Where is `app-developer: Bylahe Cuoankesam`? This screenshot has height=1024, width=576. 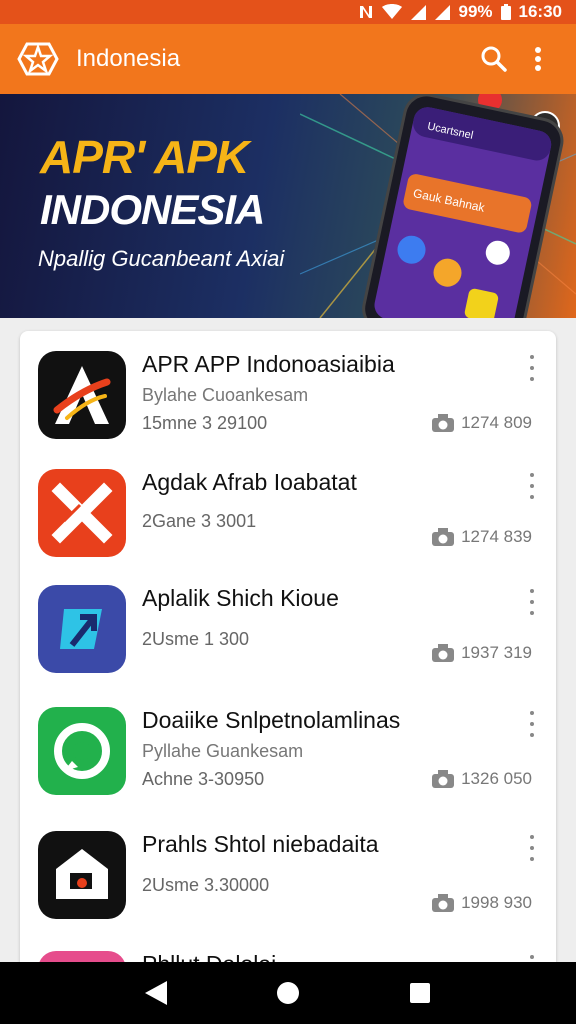
app-developer: Bylahe Cuoankesam is located at coordinates (225, 395).